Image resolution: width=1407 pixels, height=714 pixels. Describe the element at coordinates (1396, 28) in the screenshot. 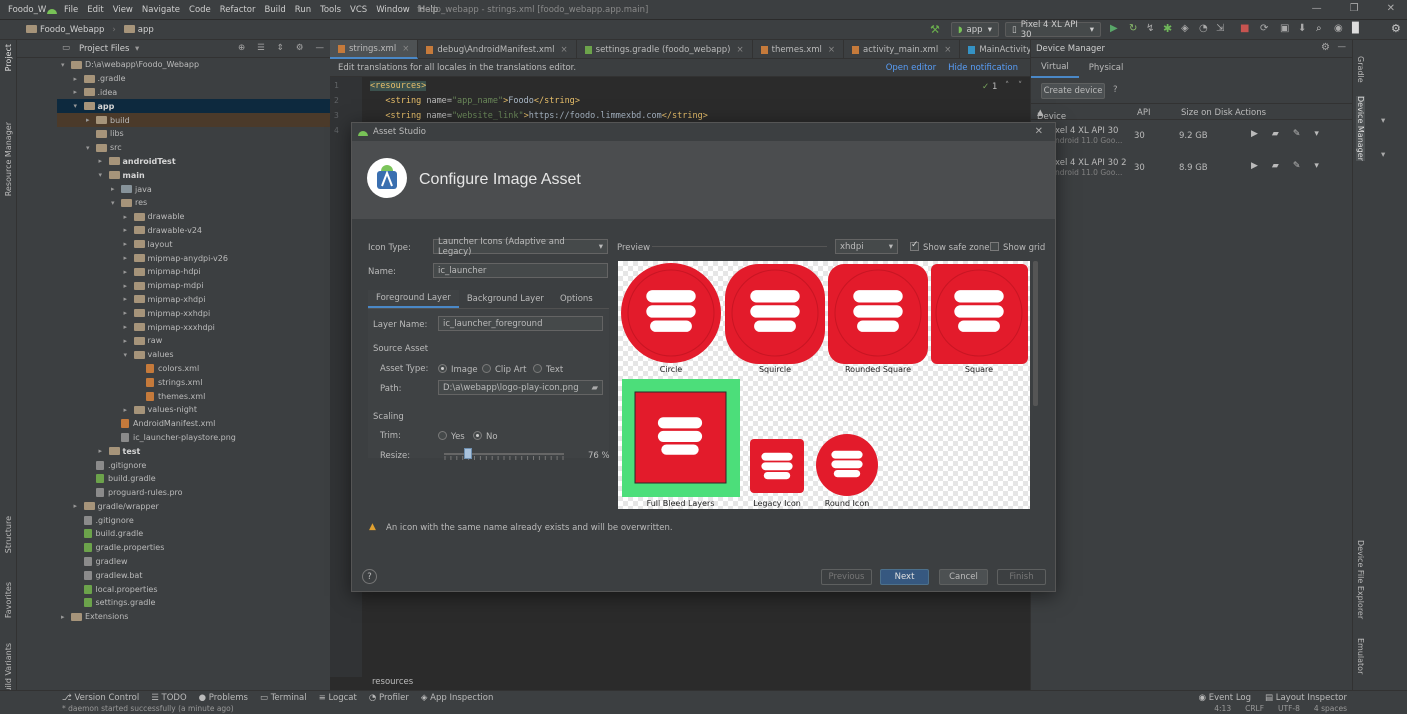

I see `settings-gear-icon: ⚙` at that location.